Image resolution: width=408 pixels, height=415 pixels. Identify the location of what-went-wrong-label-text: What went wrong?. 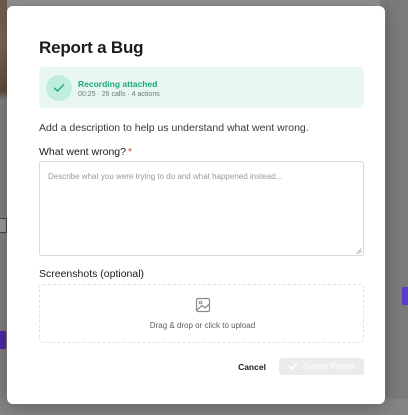
(82, 152).